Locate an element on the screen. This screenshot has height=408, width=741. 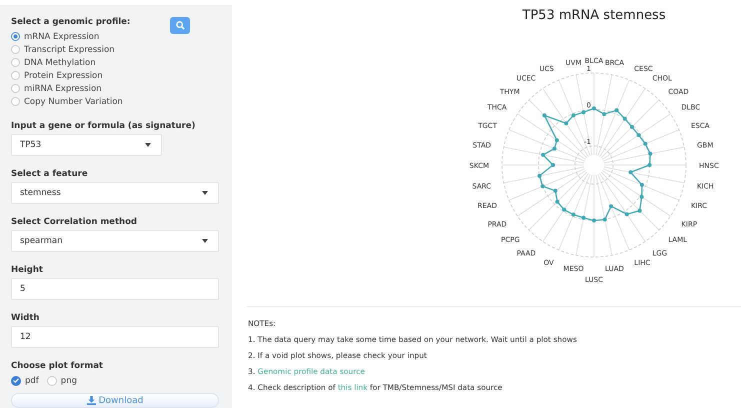
field-label: Width is located at coordinates (25, 318).